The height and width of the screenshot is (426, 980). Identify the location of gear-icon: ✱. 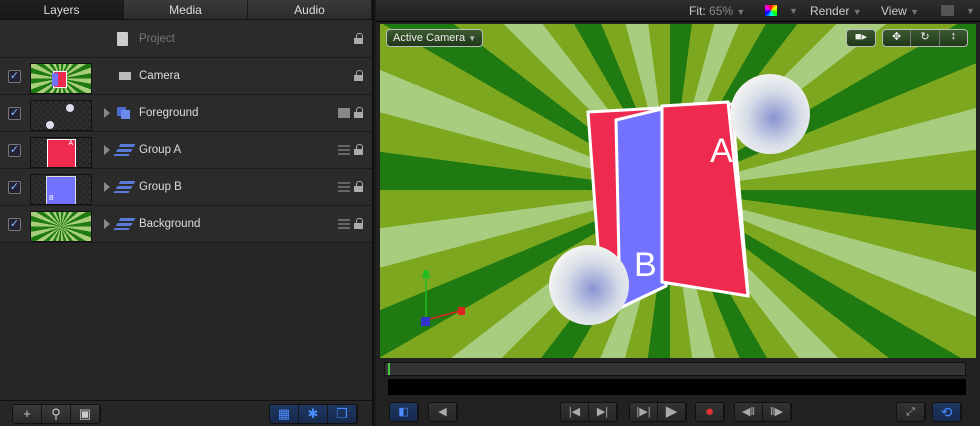
(313, 414).